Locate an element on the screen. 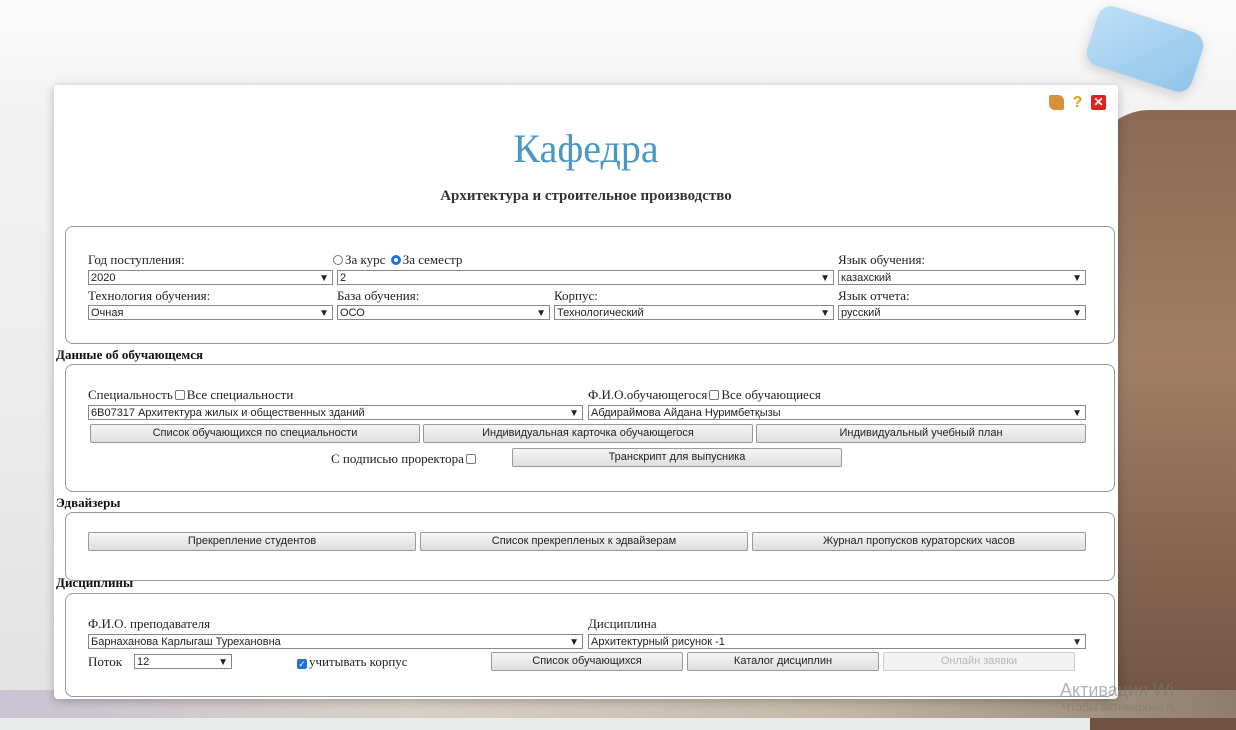 Image resolution: width=1236 pixels, height=730 pixels. period-radio-group: За курс За семестр is located at coordinates (396, 260).